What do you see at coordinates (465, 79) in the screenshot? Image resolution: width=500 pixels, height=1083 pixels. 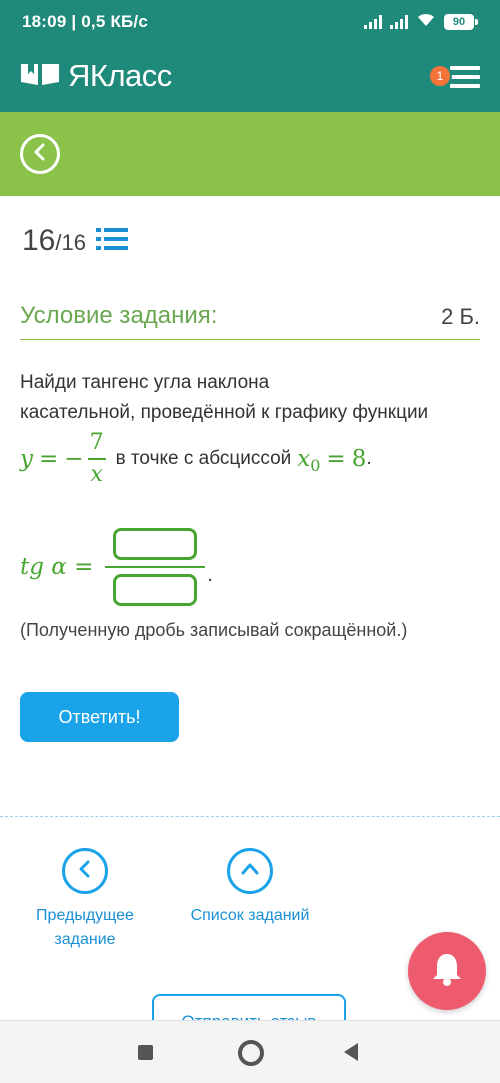 I see `hamburger-icon` at bounding box center [465, 79].